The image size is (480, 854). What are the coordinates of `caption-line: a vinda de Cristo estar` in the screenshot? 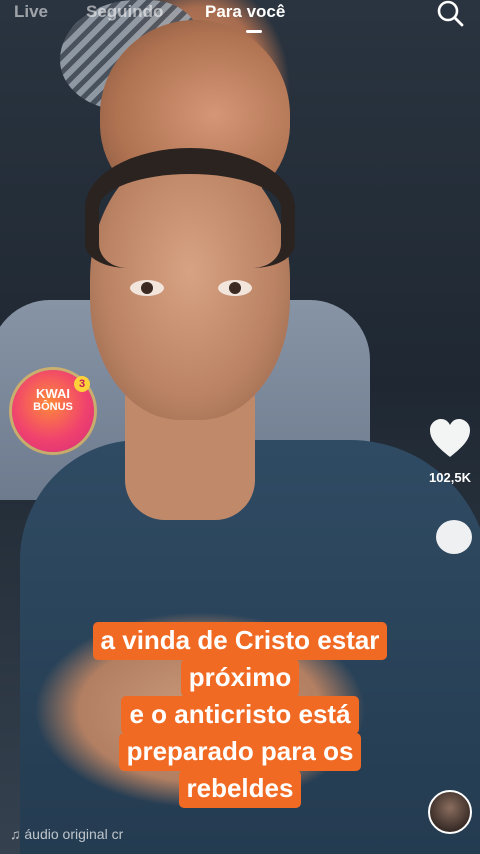 It's located at (240, 641).